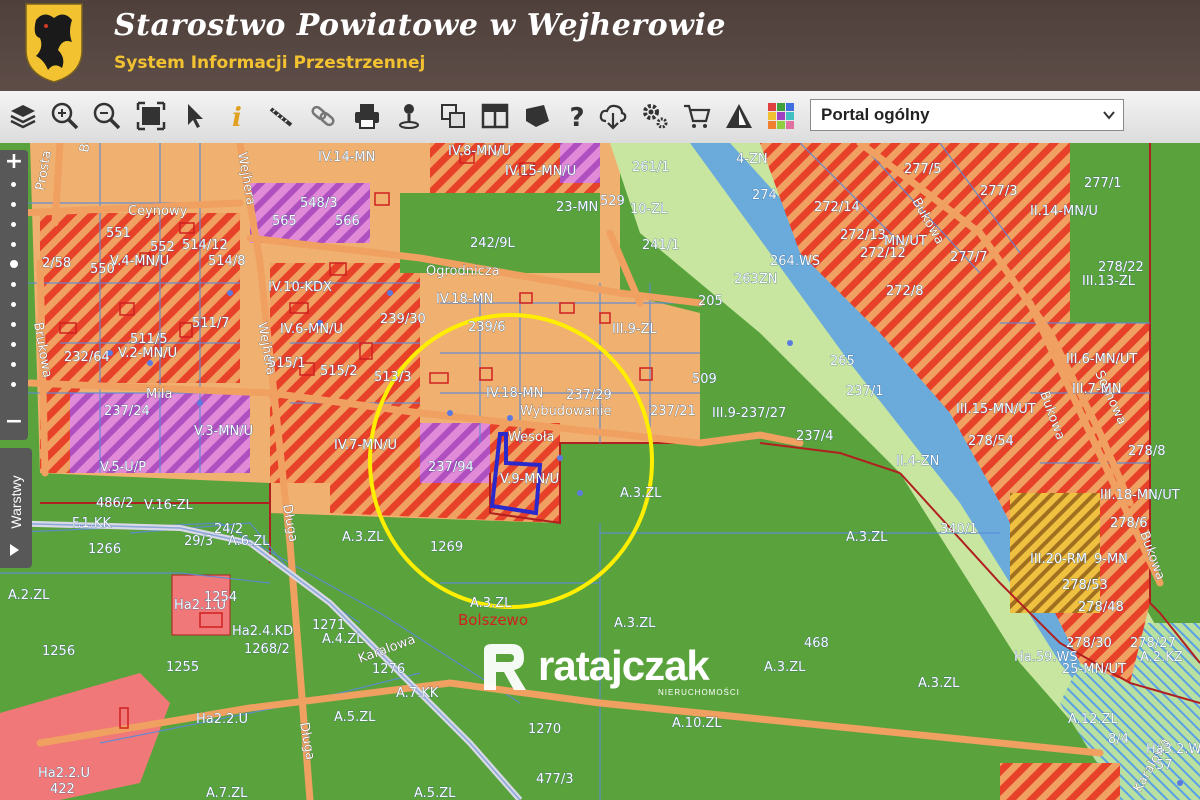 The height and width of the screenshot is (800, 1200). I want to click on zone-label: III.7-MN, so click(1097, 389).